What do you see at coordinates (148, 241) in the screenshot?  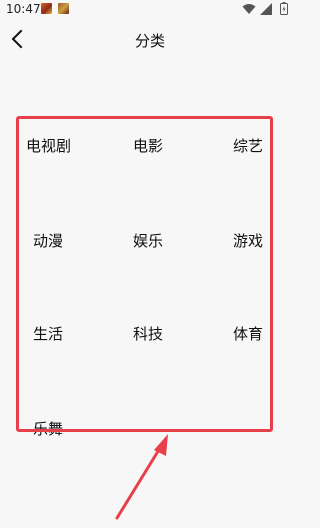 I see `category-item-entertainment: 娱乐` at bounding box center [148, 241].